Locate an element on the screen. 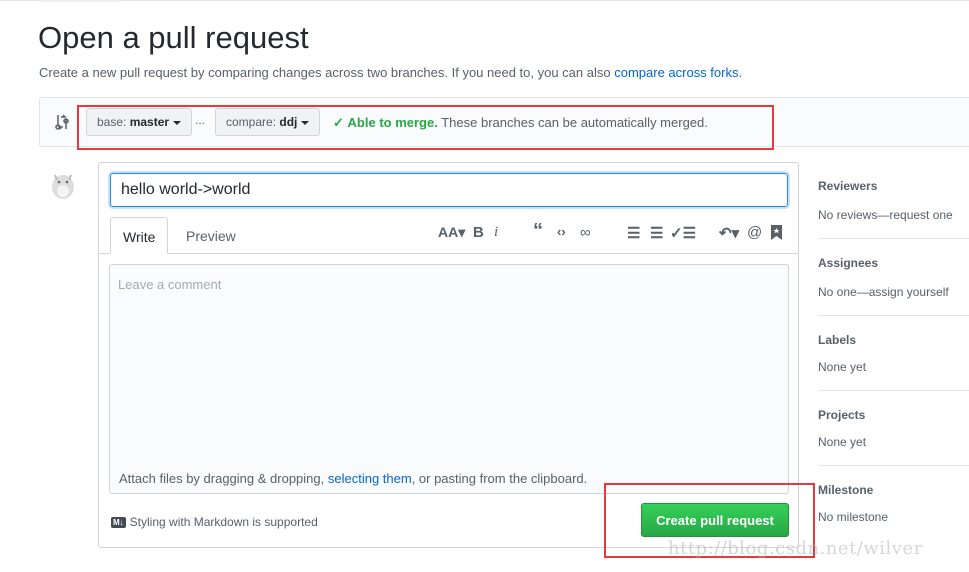  code-icon: ‹› is located at coordinates (561, 231).